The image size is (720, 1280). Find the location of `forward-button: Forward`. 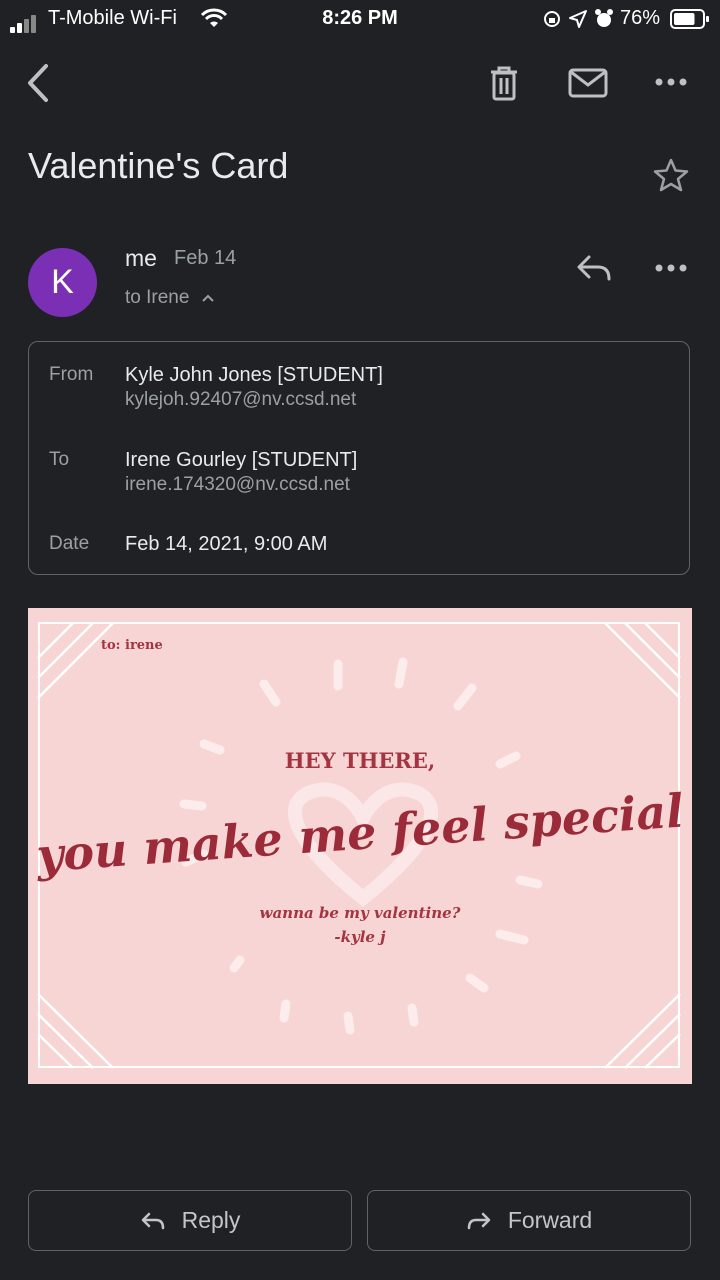

forward-button: Forward is located at coordinates (529, 1220).